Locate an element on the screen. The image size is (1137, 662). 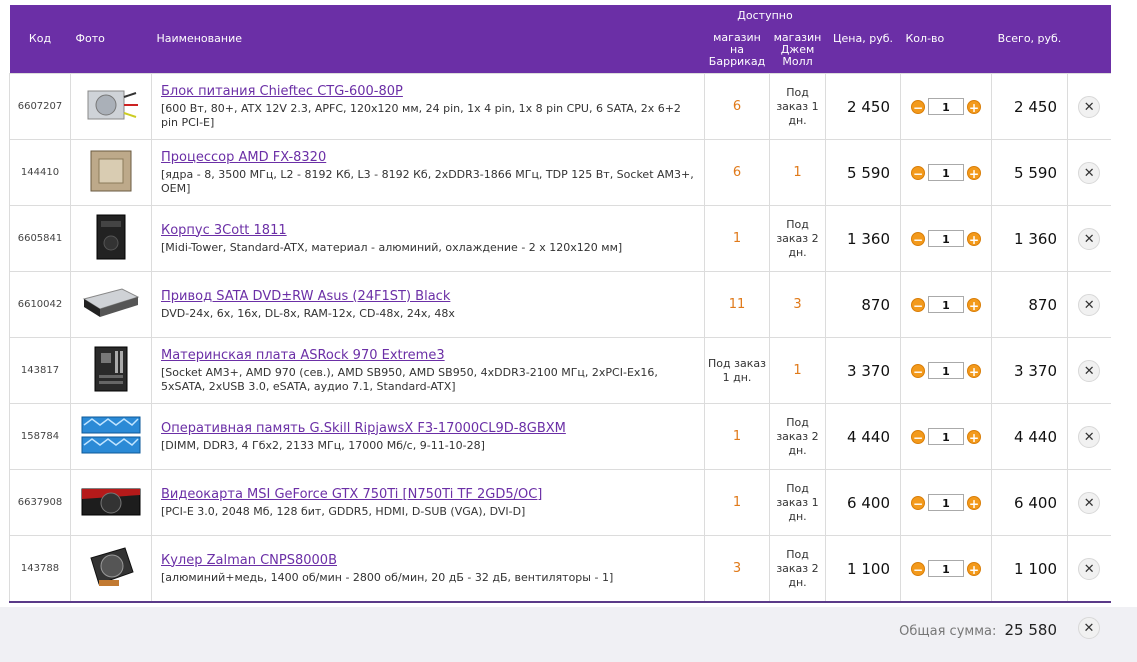
stock-jem-moll: Под заказ 2 дн. is located at coordinates (797, 569).